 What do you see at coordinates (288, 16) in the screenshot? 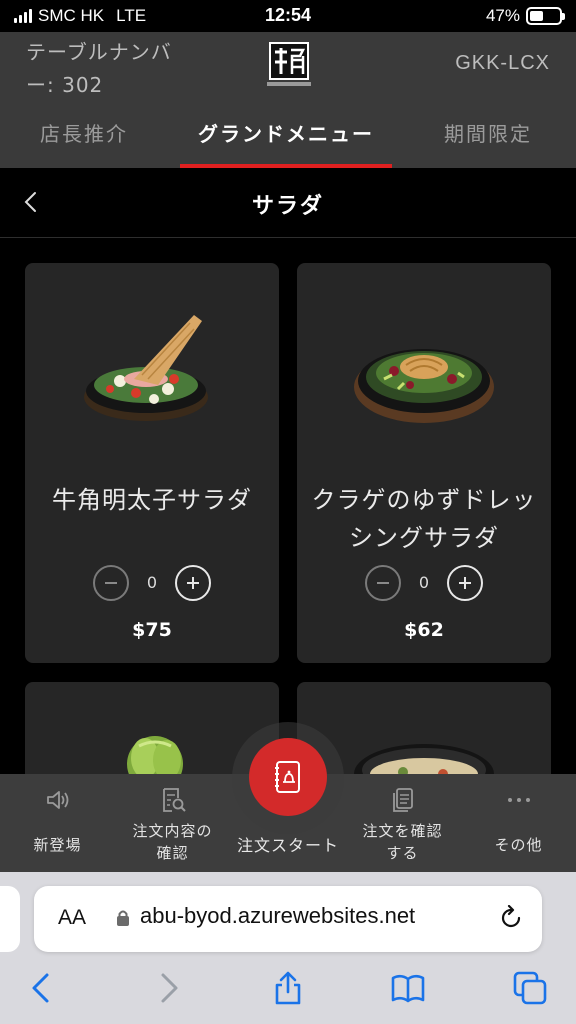
I see `status-bar: SMC HK LTE 12:54 47%` at bounding box center [288, 16].